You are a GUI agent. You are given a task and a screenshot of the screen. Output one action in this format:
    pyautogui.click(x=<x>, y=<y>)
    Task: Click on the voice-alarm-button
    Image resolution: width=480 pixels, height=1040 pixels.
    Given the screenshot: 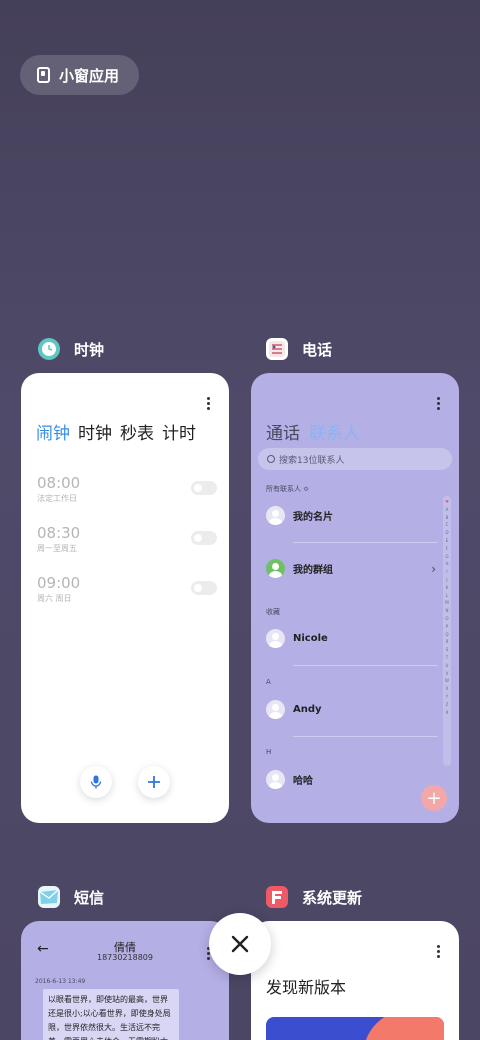 What is the action you would take?
    pyautogui.click(x=96, y=782)
    